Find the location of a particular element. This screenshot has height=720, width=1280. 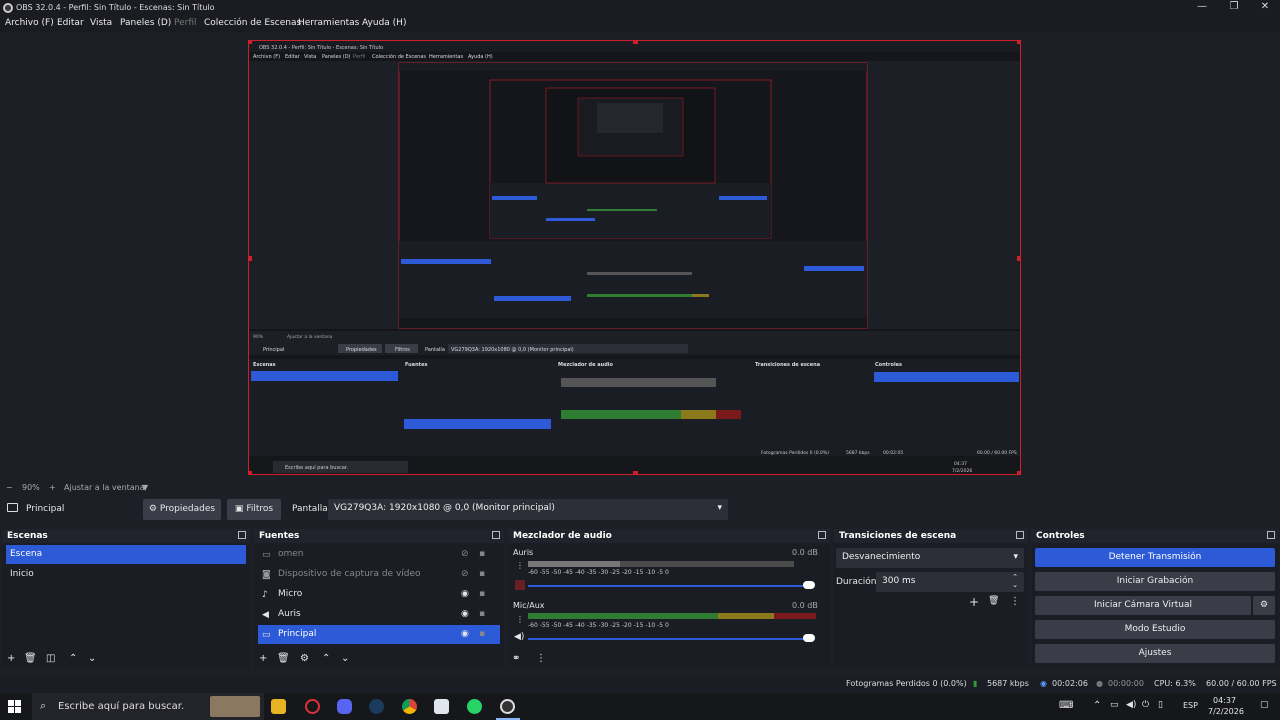

power-icon: ⏻ is located at coordinates (1145, 705).